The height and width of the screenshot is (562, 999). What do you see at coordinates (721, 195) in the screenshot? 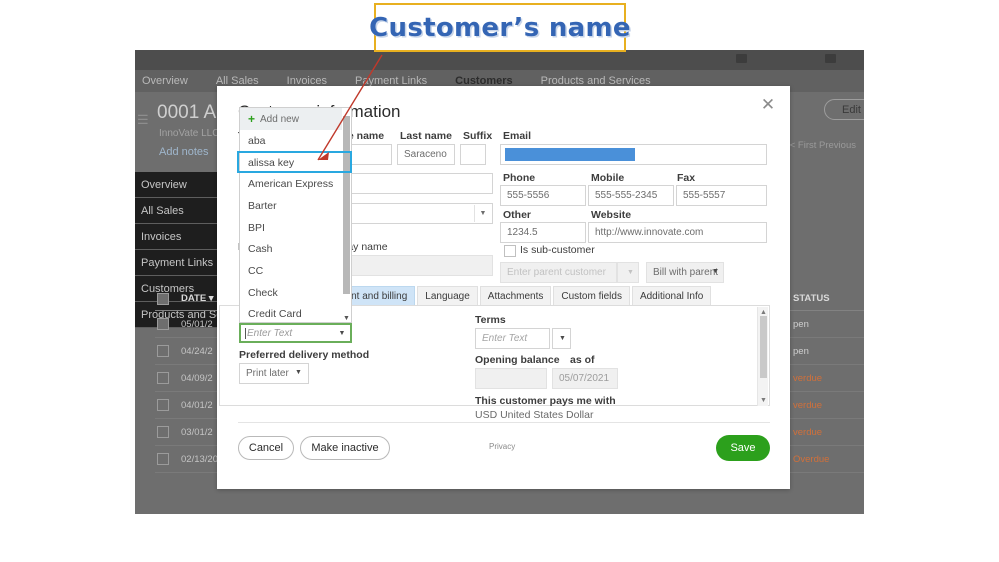
I see `fax-field: 555-5557` at bounding box center [721, 195].